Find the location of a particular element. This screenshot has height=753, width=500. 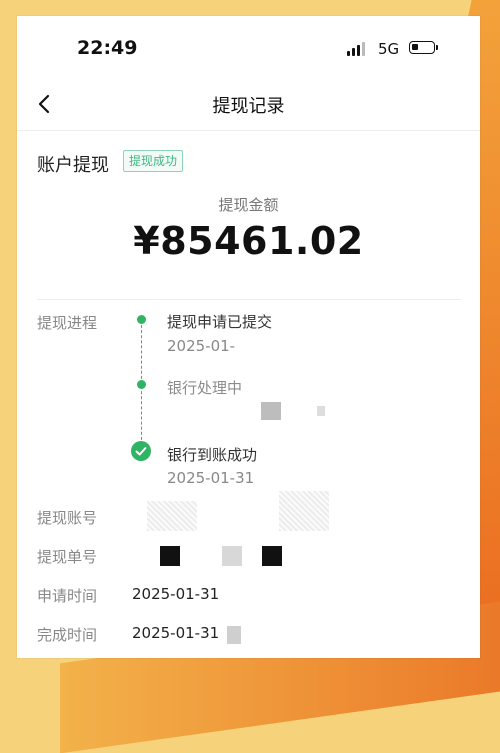

progress-label: 提现进程 is located at coordinates (67, 323).